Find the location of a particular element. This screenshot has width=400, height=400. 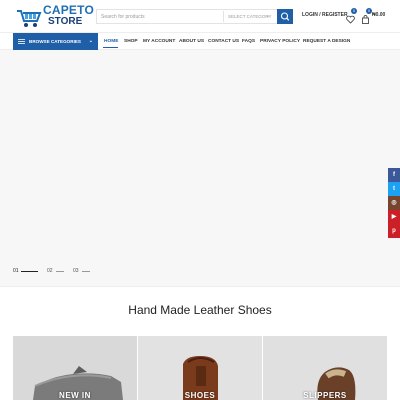

section-title: Hand Made Leather Shoes is located at coordinates (200, 310).